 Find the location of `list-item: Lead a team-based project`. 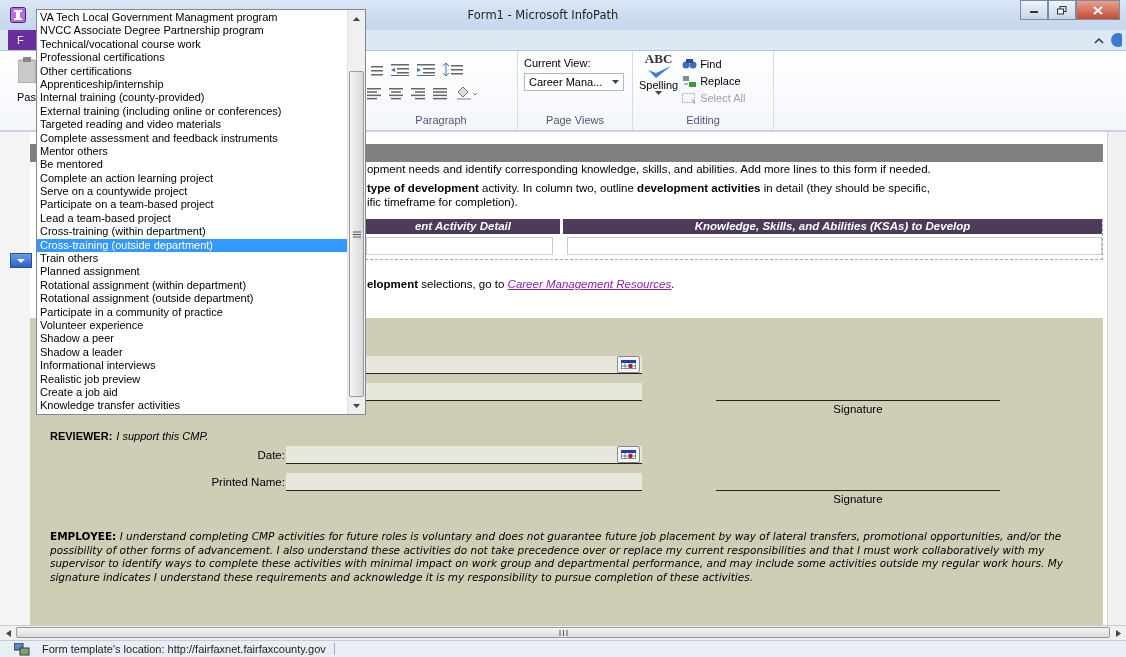

list-item: Lead a team-based project is located at coordinates (192, 218).